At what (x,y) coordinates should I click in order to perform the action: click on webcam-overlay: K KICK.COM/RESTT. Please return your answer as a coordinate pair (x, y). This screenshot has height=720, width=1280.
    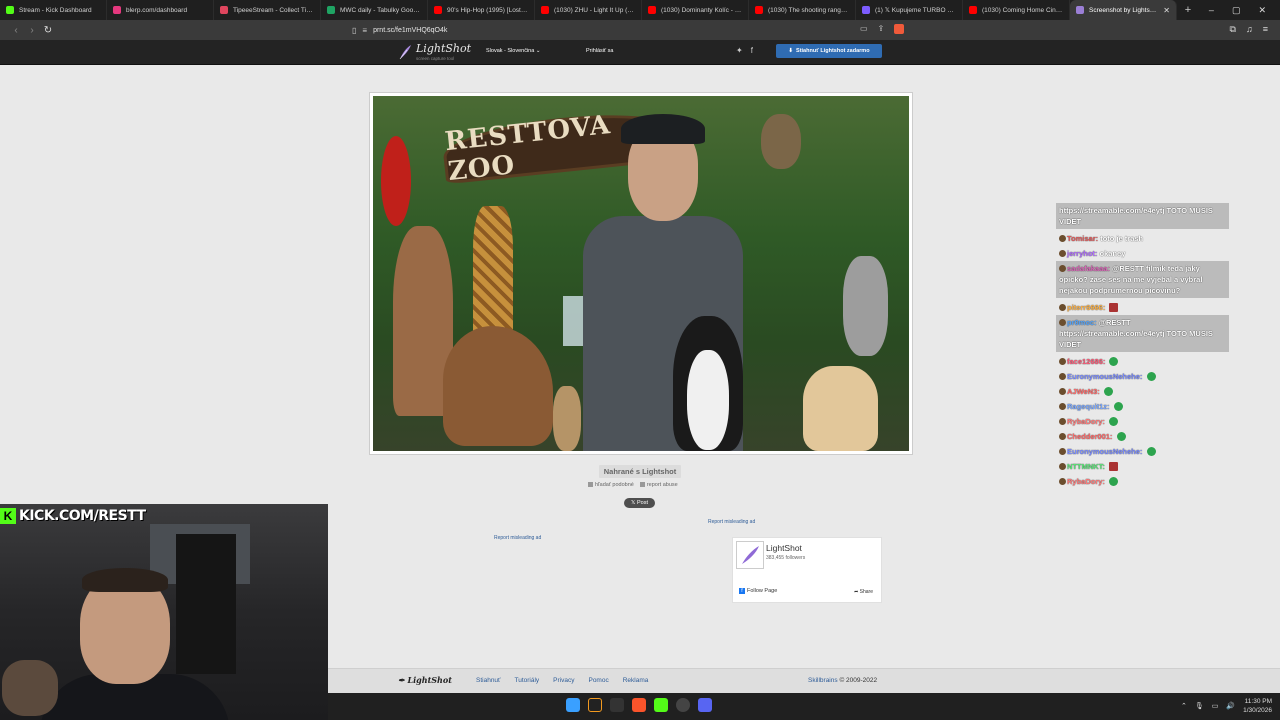
    Looking at the image, I should click on (164, 612).